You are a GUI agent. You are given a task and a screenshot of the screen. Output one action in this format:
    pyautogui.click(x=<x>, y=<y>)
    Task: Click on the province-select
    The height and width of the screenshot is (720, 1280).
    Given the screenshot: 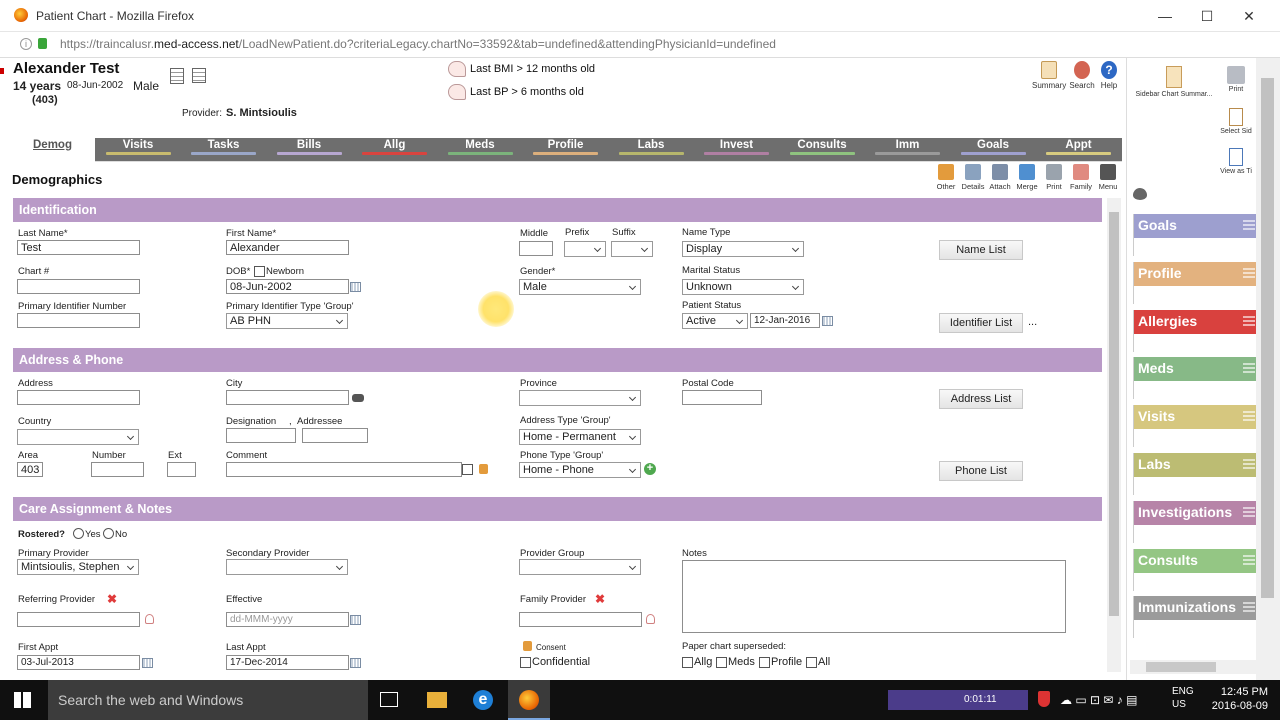 What is the action you would take?
    pyautogui.click(x=580, y=398)
    